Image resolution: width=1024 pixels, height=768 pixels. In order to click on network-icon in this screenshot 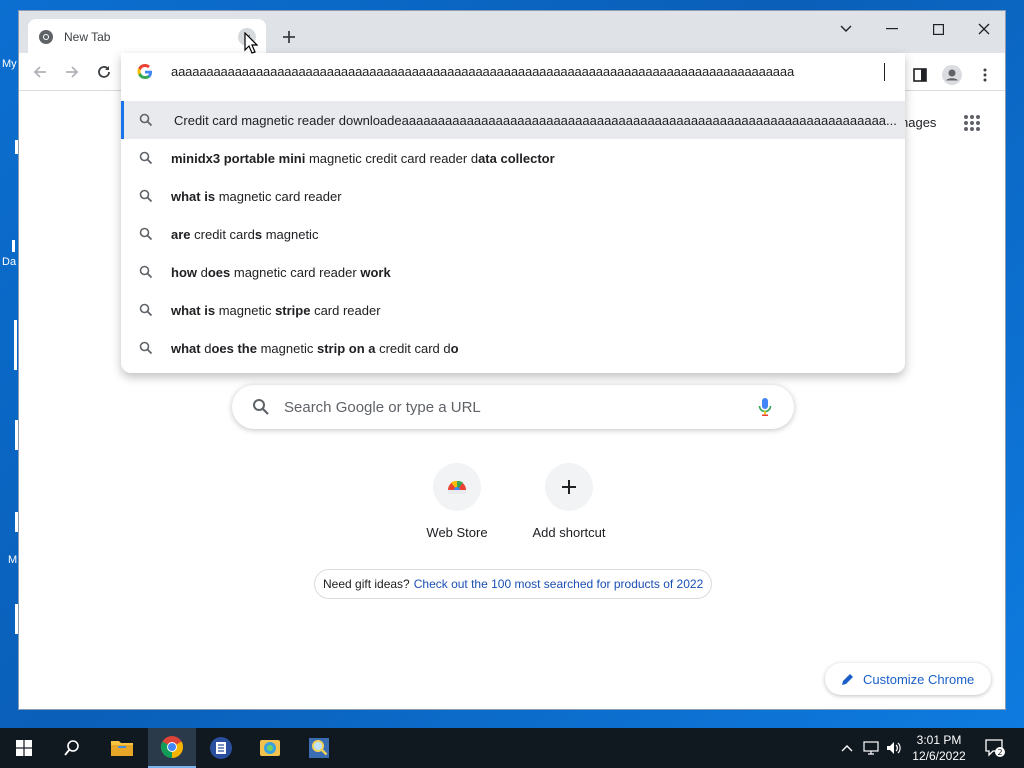, I will do `click(871, 748)`.